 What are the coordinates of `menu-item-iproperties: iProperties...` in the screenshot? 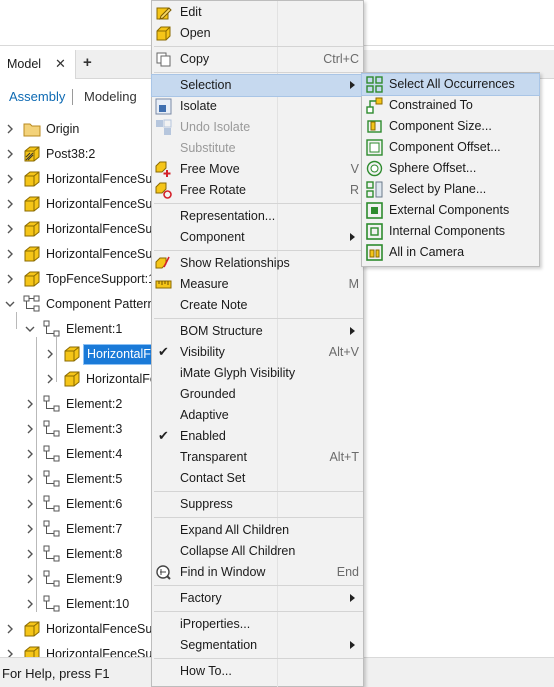 It's located at (257, 624).